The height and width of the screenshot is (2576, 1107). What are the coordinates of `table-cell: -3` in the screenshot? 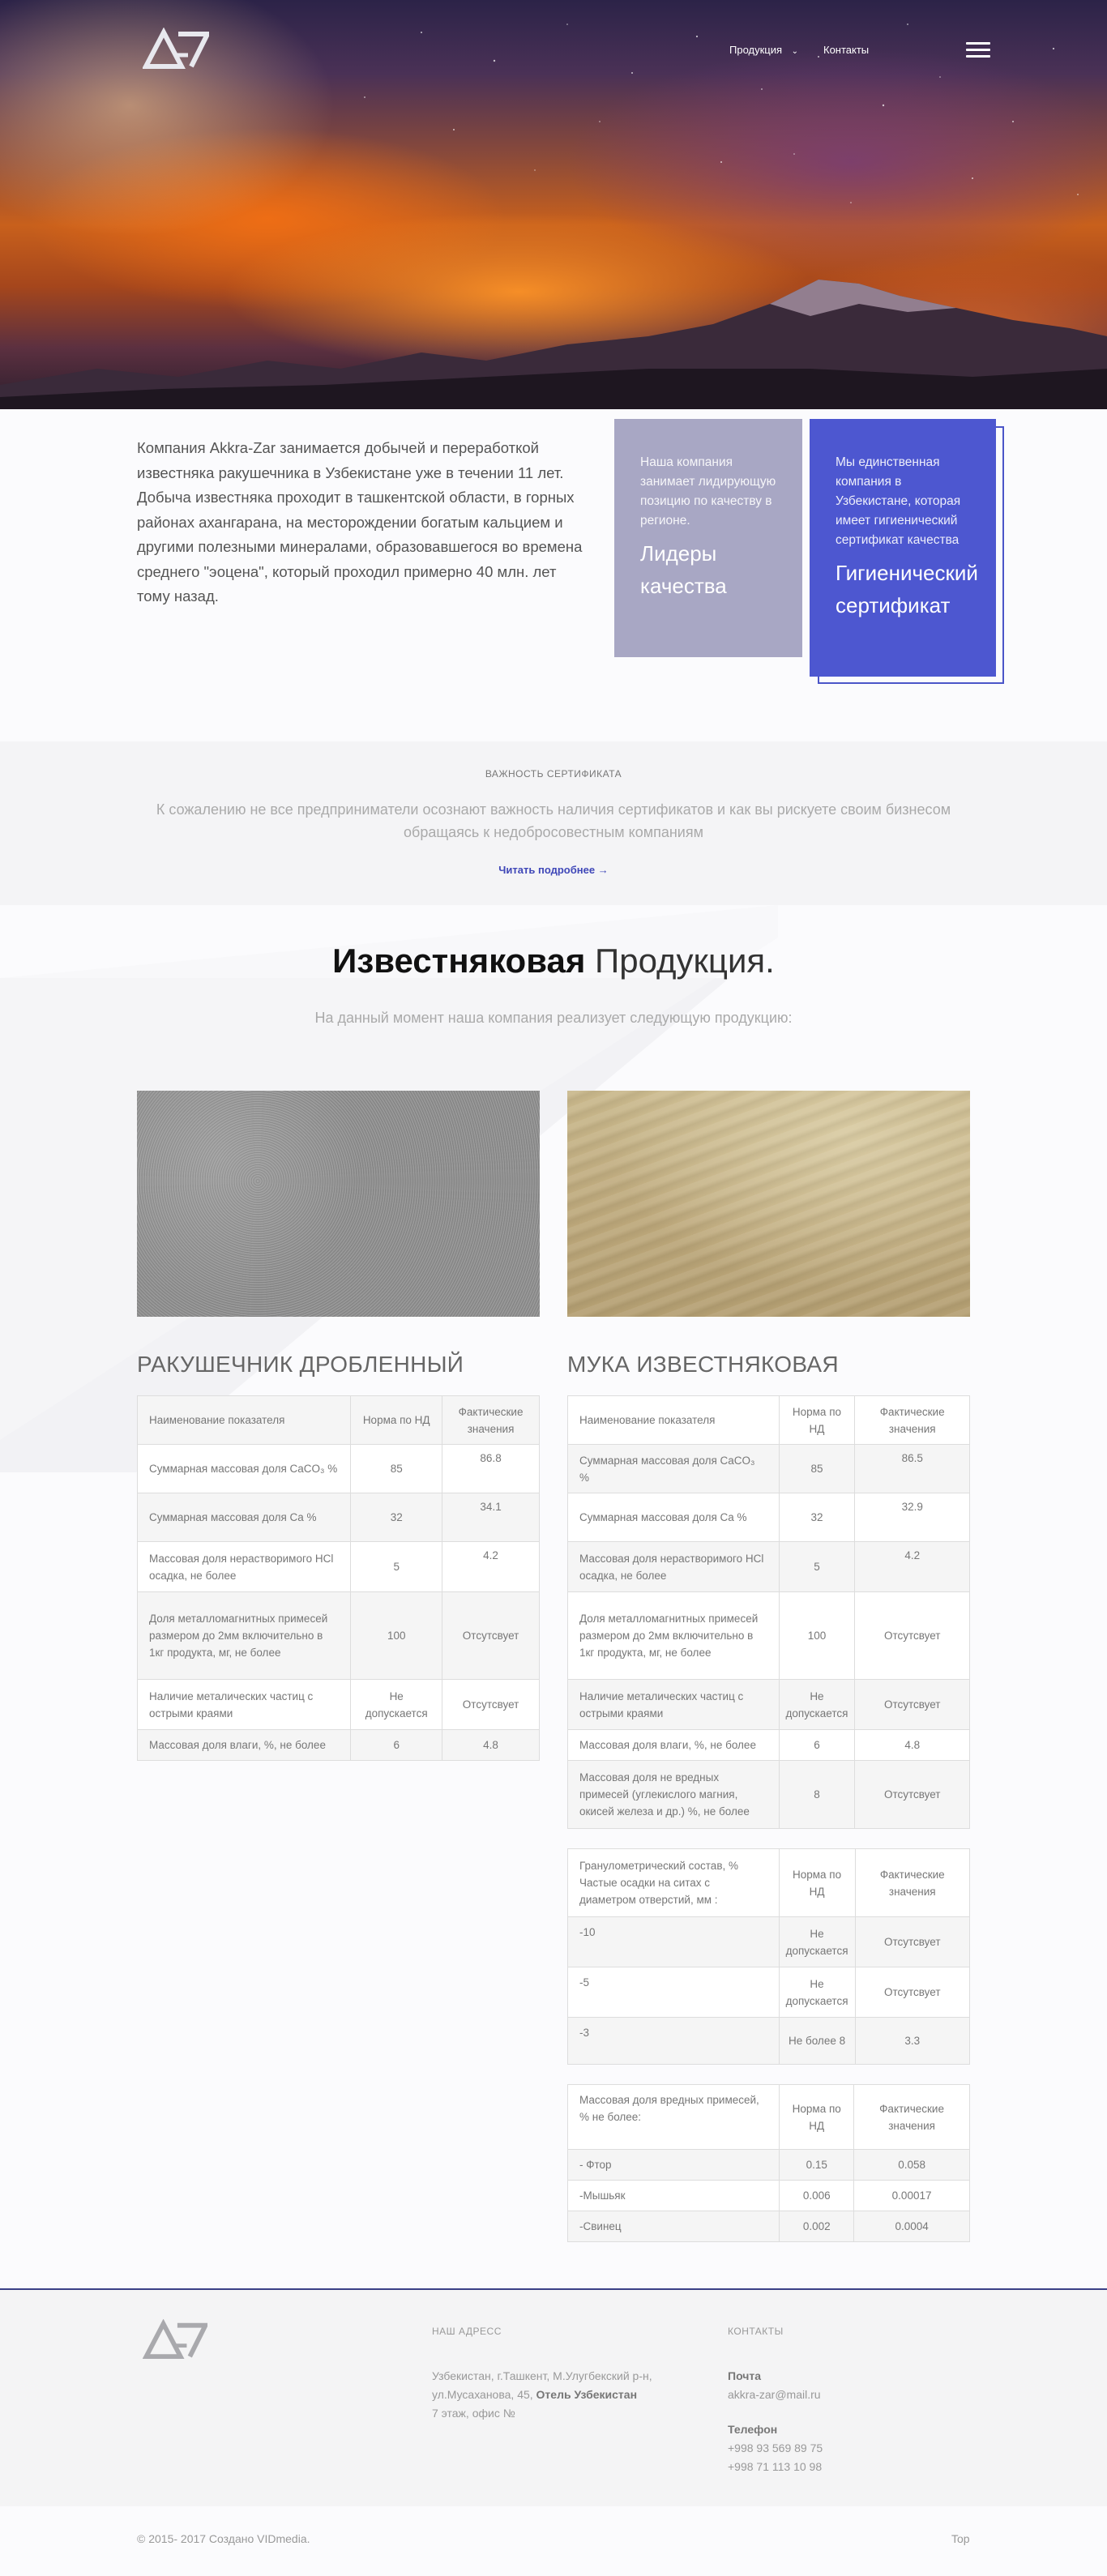 It's located at (673, 2041).